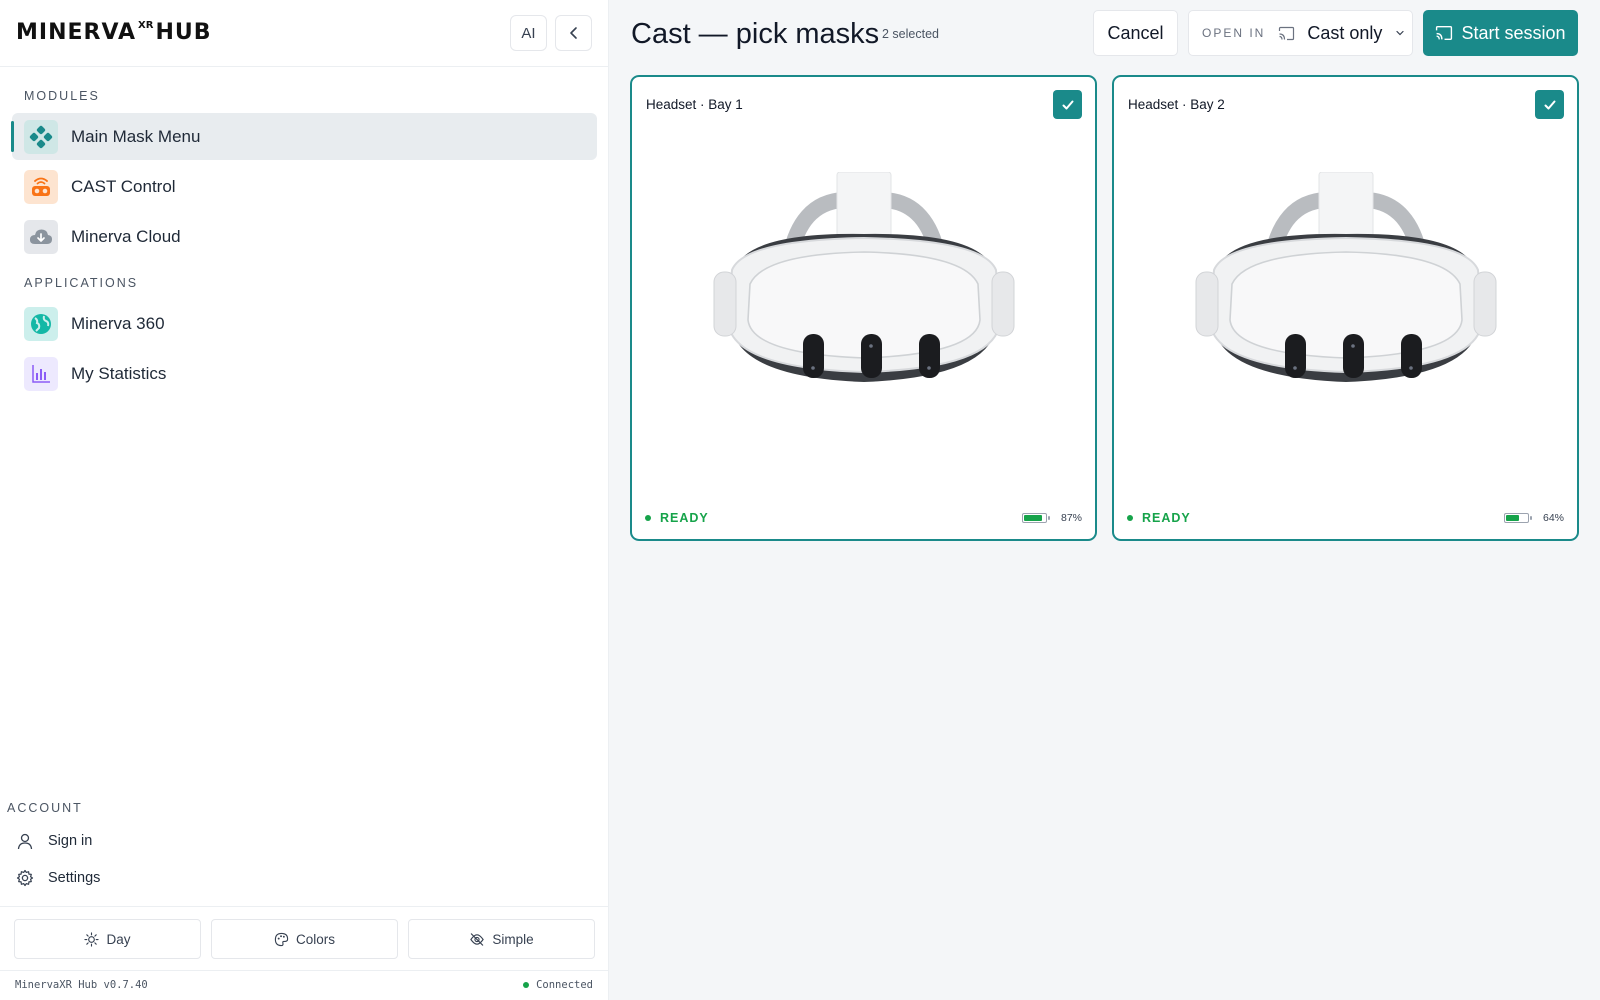 Image resolution: width=1600 pixels, height=1000 pixels. Describe the element at coordinates (45, 808) in the screenshot. I see `account-section-label: ACCOUNT` at that location.